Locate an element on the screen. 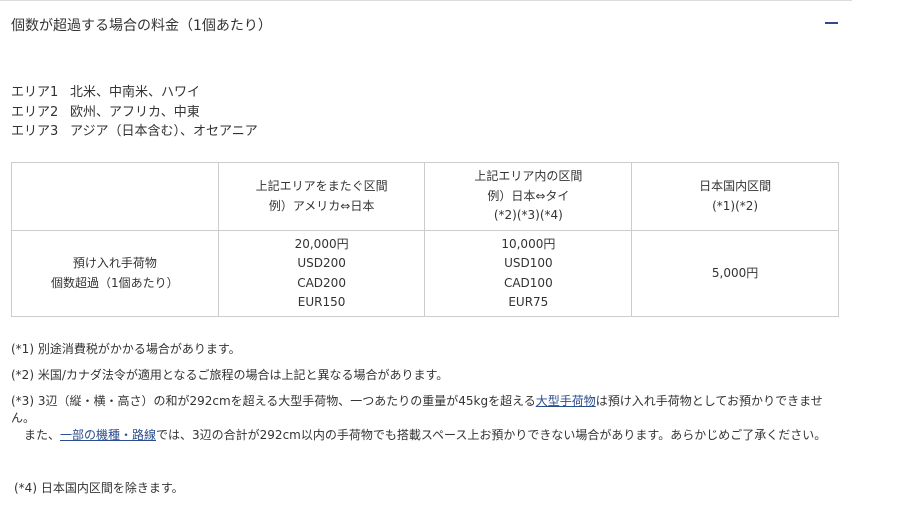 The image size is (906, 529). fee-value: EUR75 is located at coordinates (528, 302).